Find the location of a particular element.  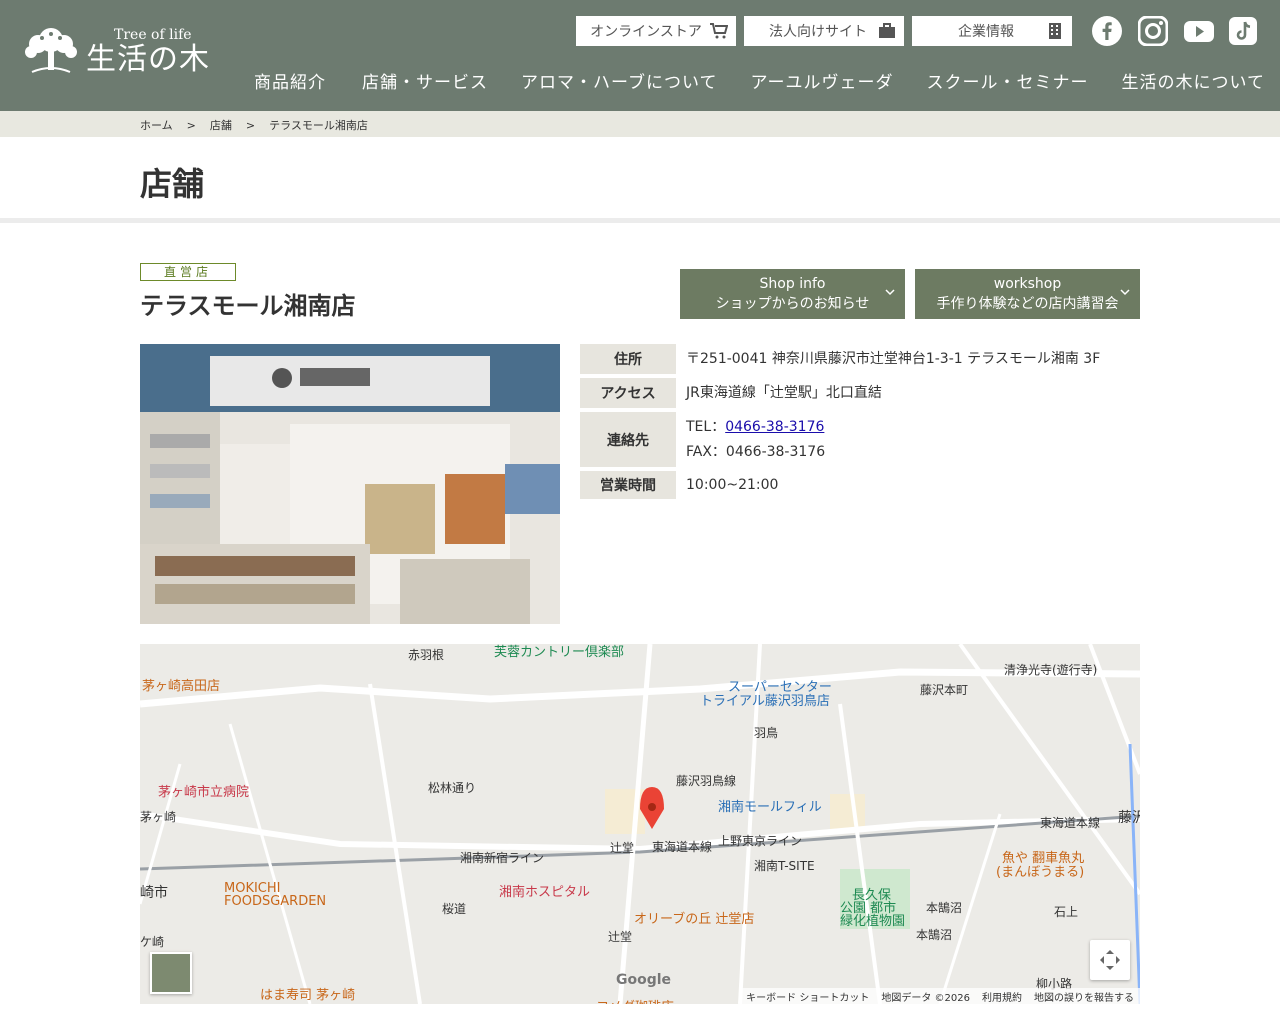

company-info-label: 企業情報 is located at coordinates (986, 32).